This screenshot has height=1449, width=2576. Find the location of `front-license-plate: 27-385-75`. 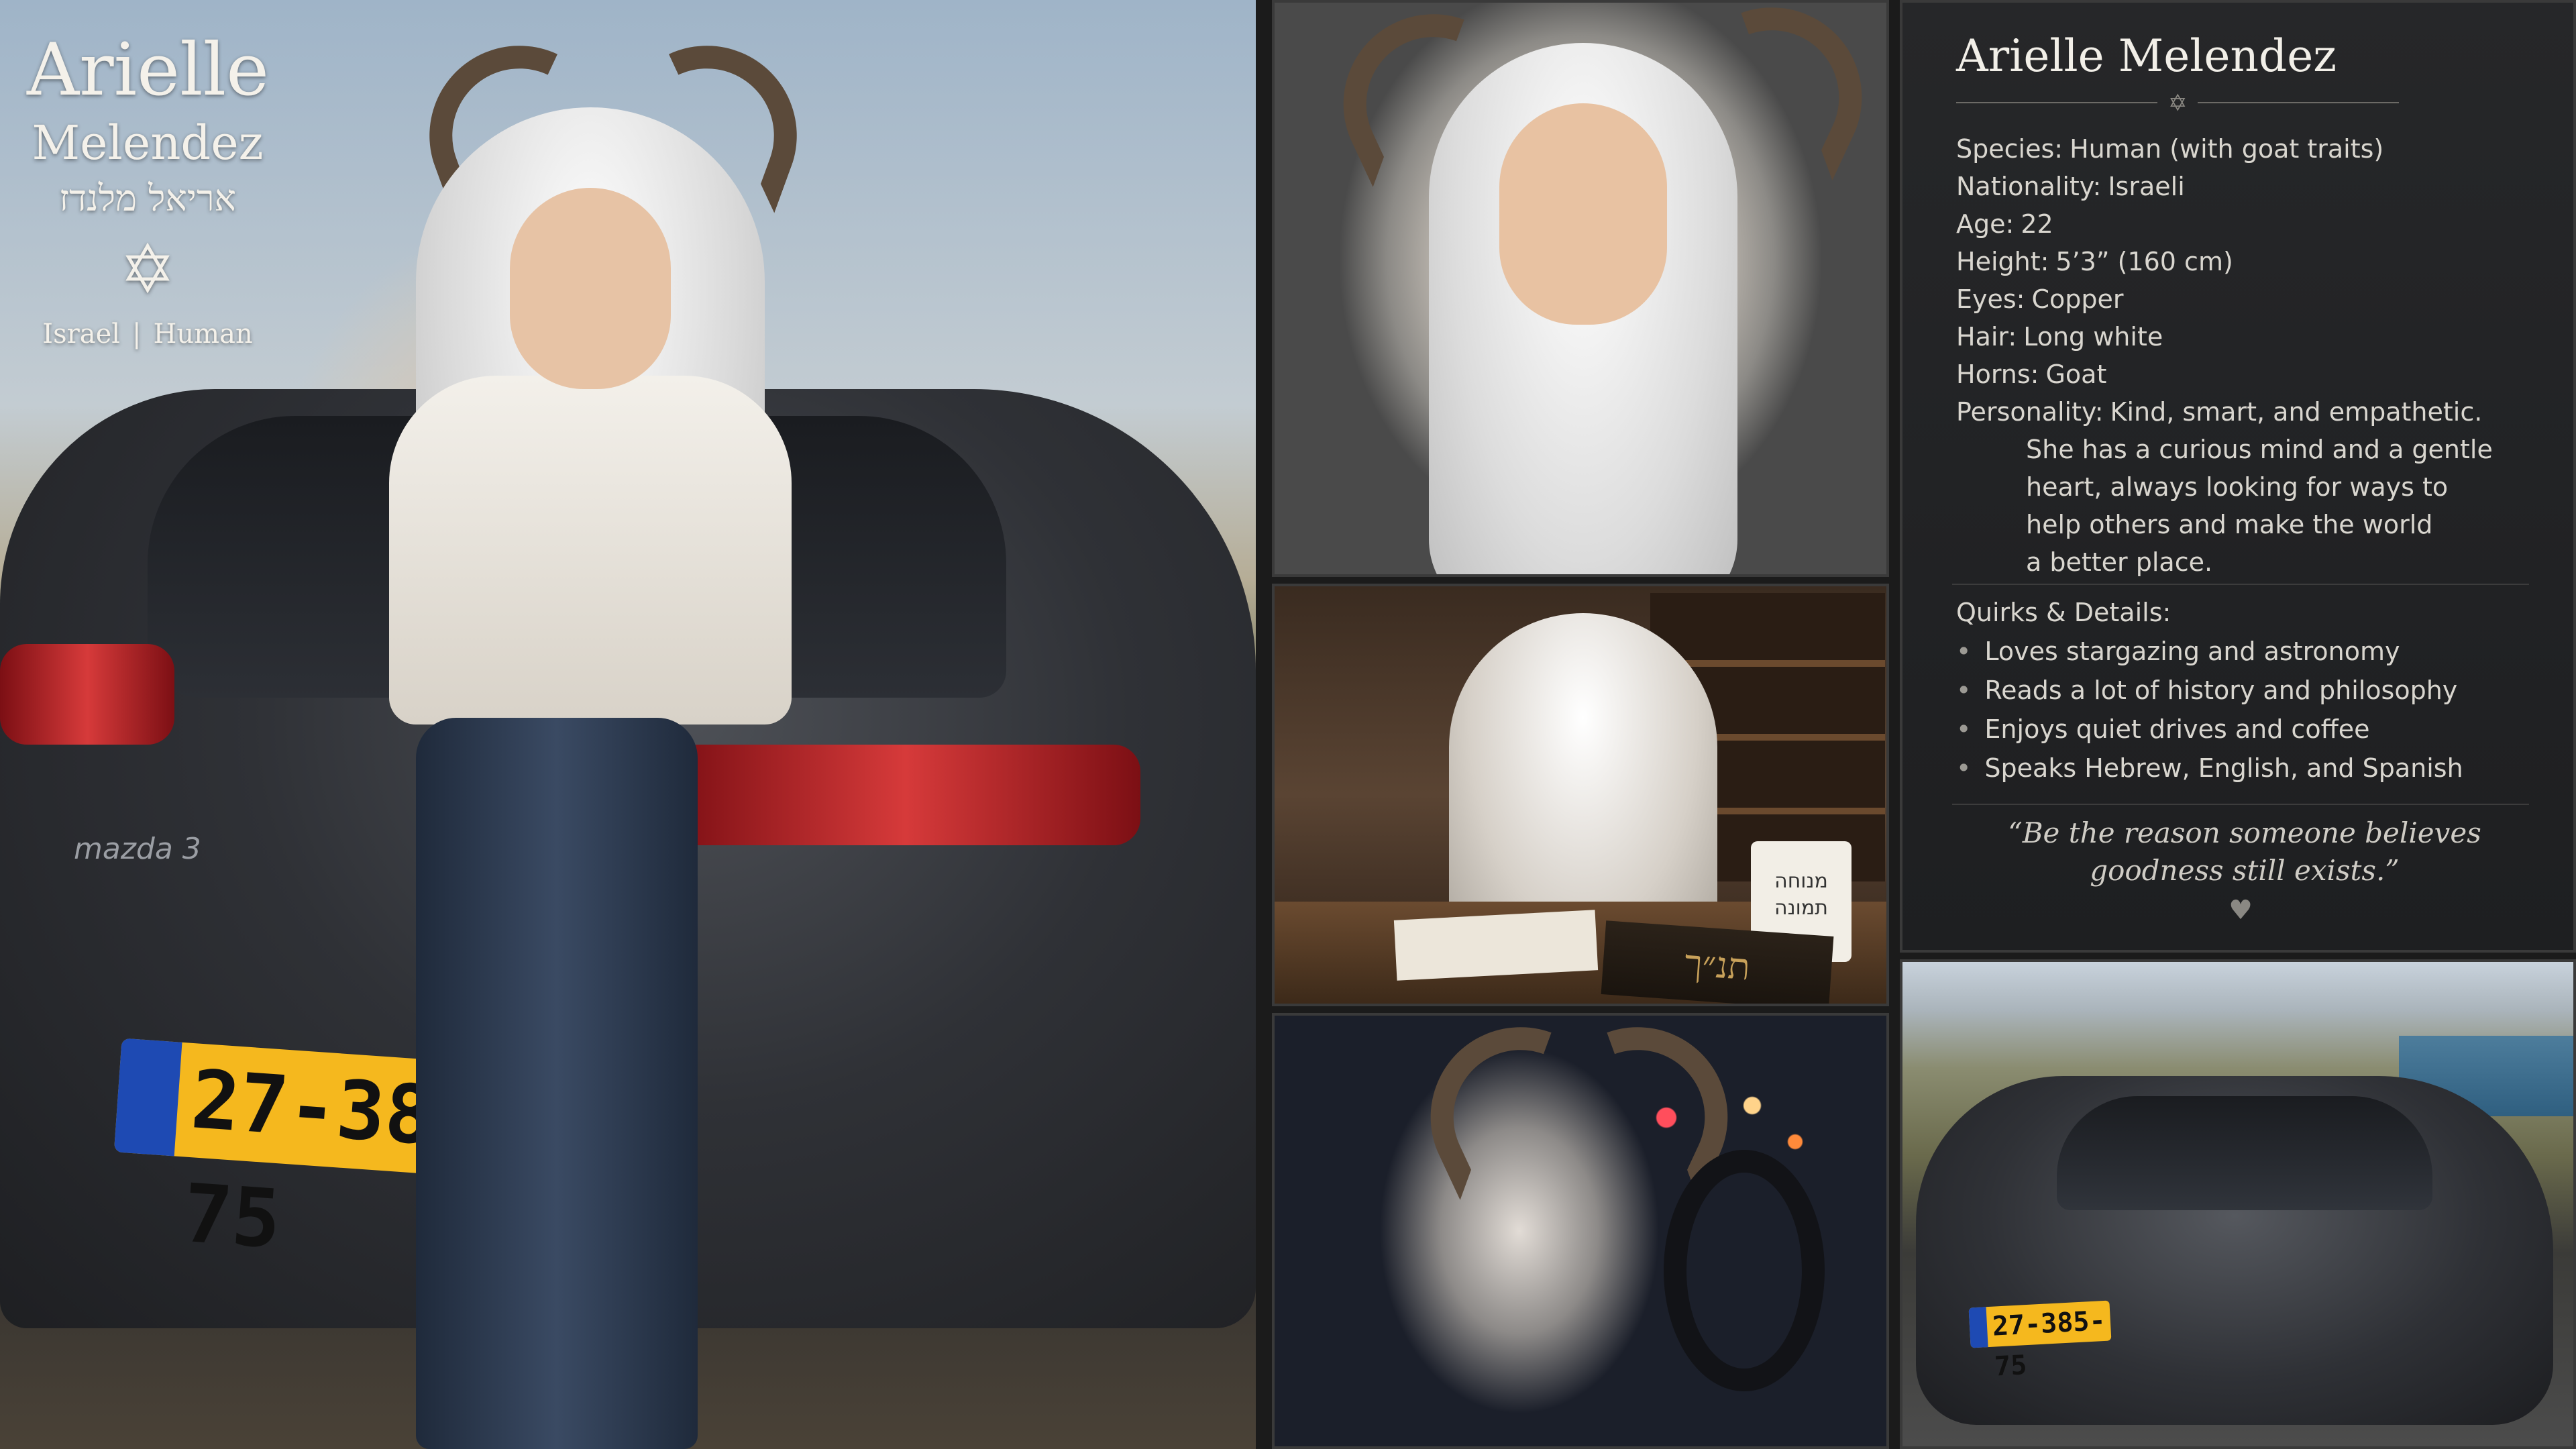

front-license-plate: 27-385-75 is located at coordinates (2040, 1341).